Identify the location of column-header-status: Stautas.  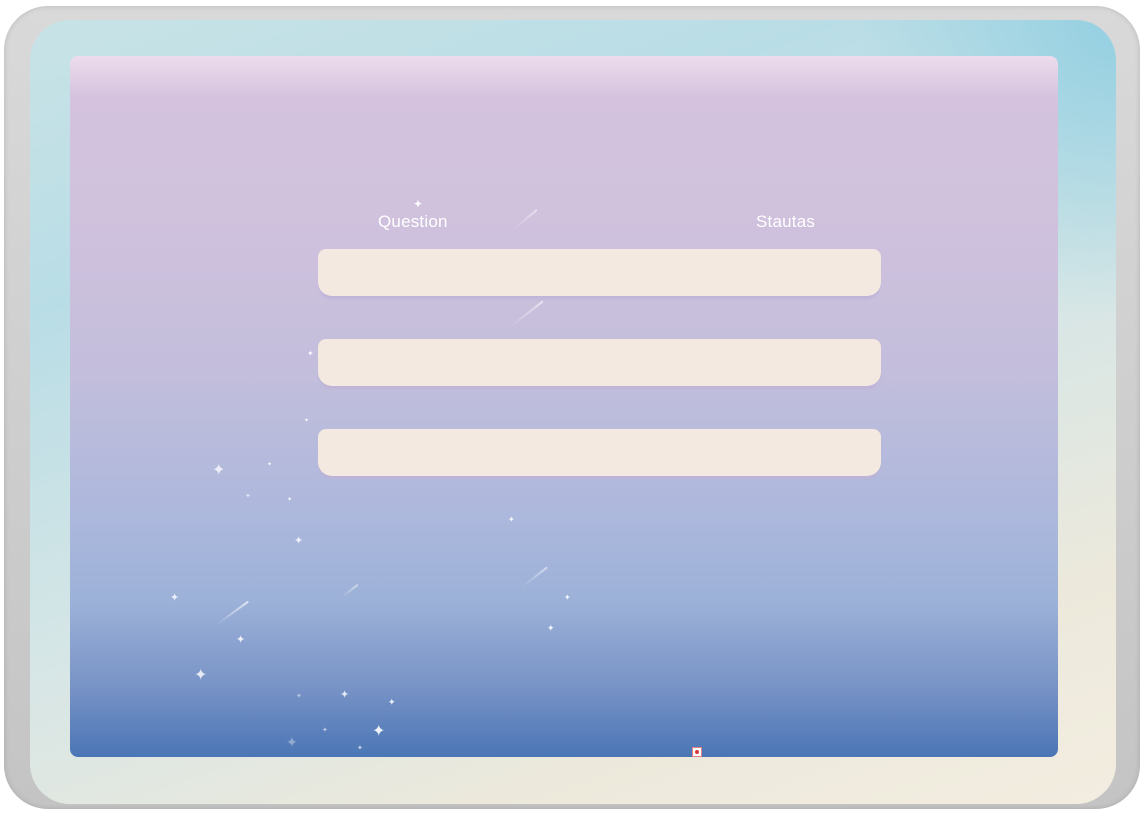
(786, 221).